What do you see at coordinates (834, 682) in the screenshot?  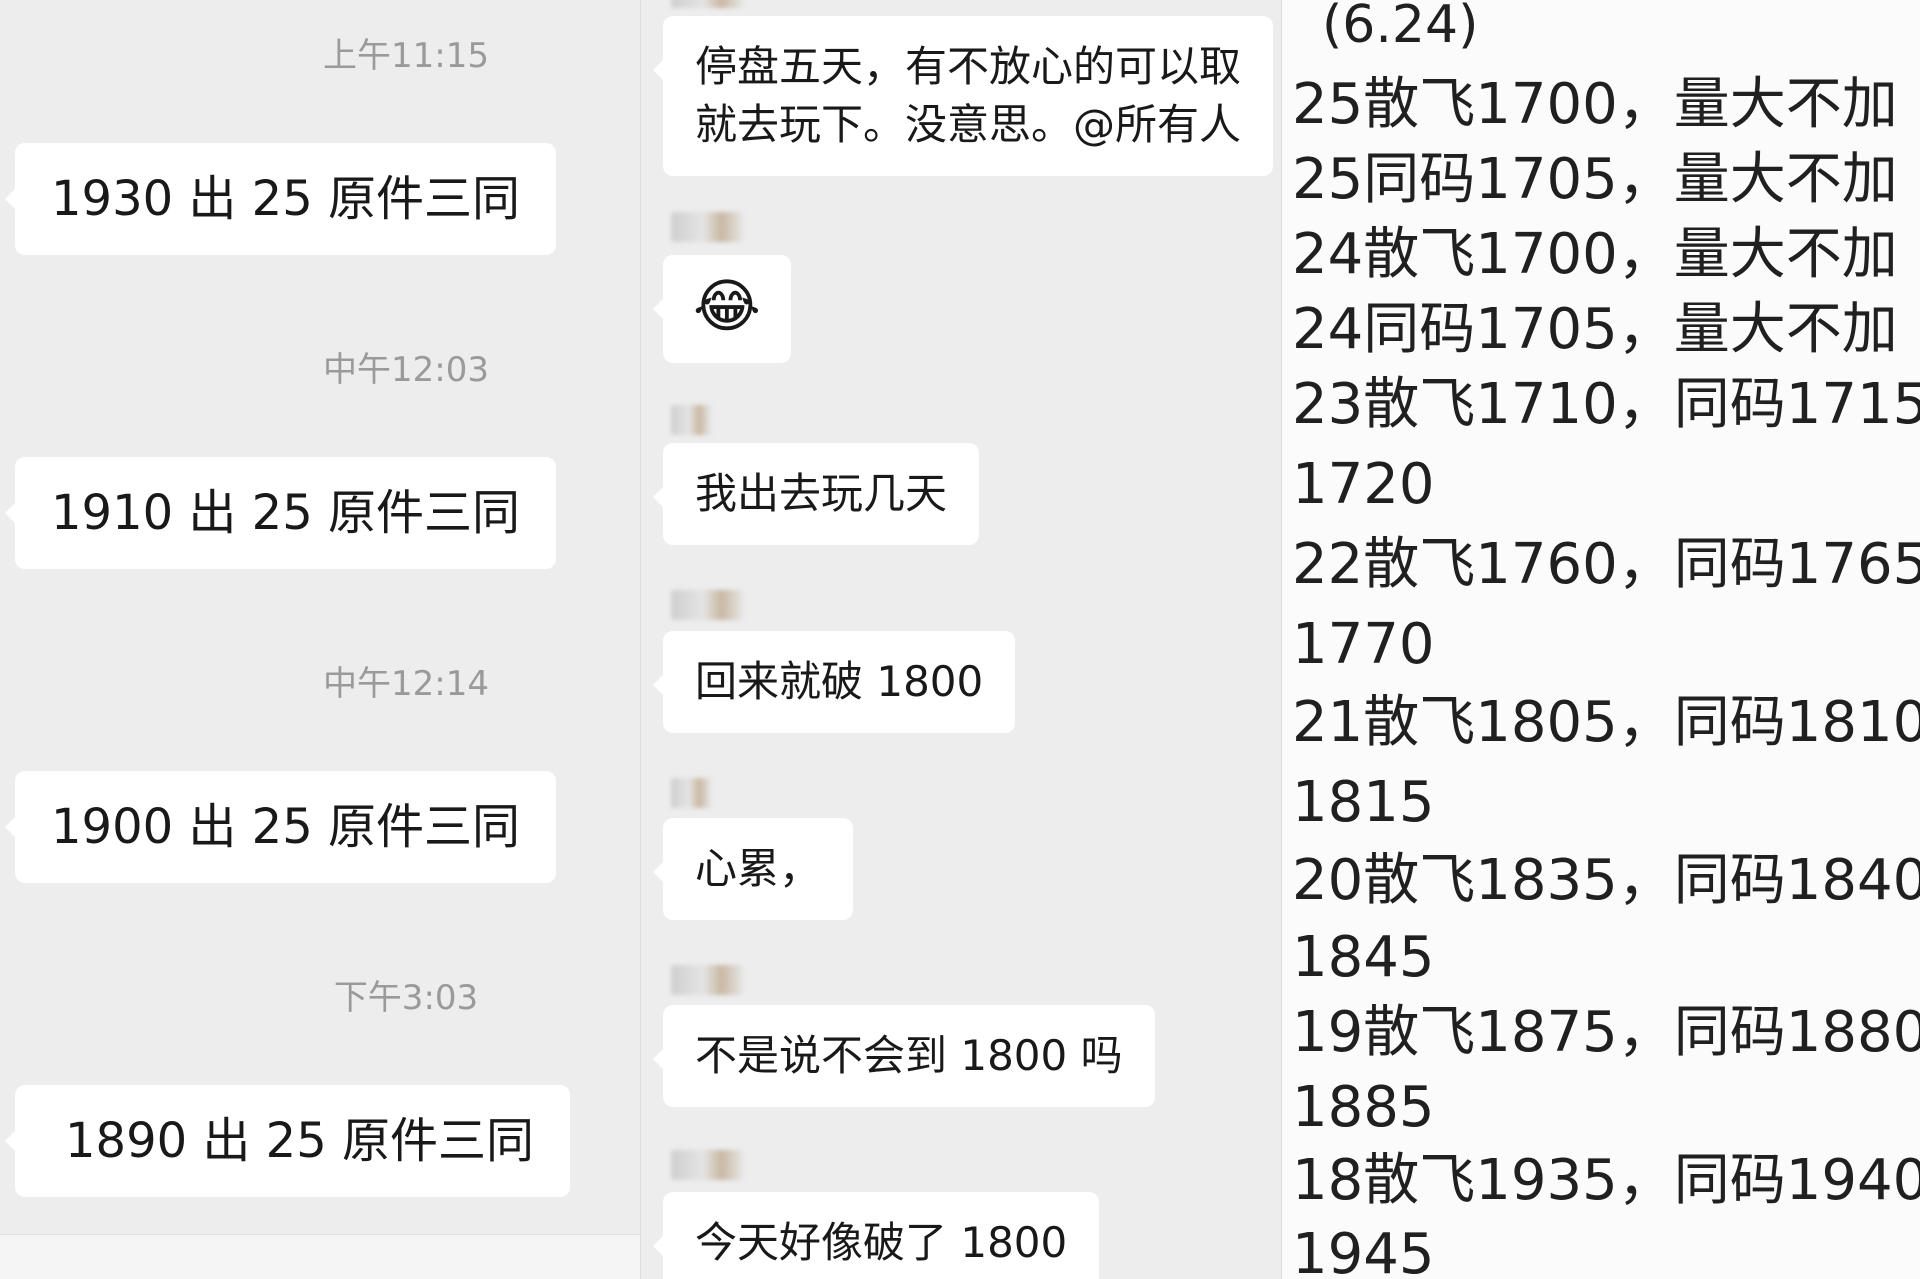 I see `message-bubble: 回来就破 1800` at bounding box center [834, 682].